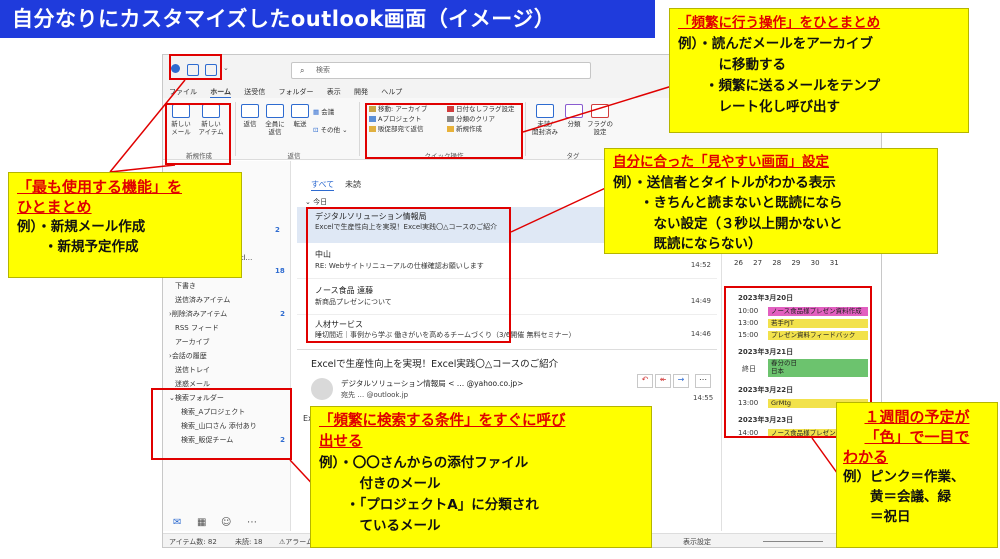 The height and width of the screenshot is (559, 1000). Describe the element at coordinates (229, 342) in the screenshot. I see `folder-archive: アーカイブ` at that location.